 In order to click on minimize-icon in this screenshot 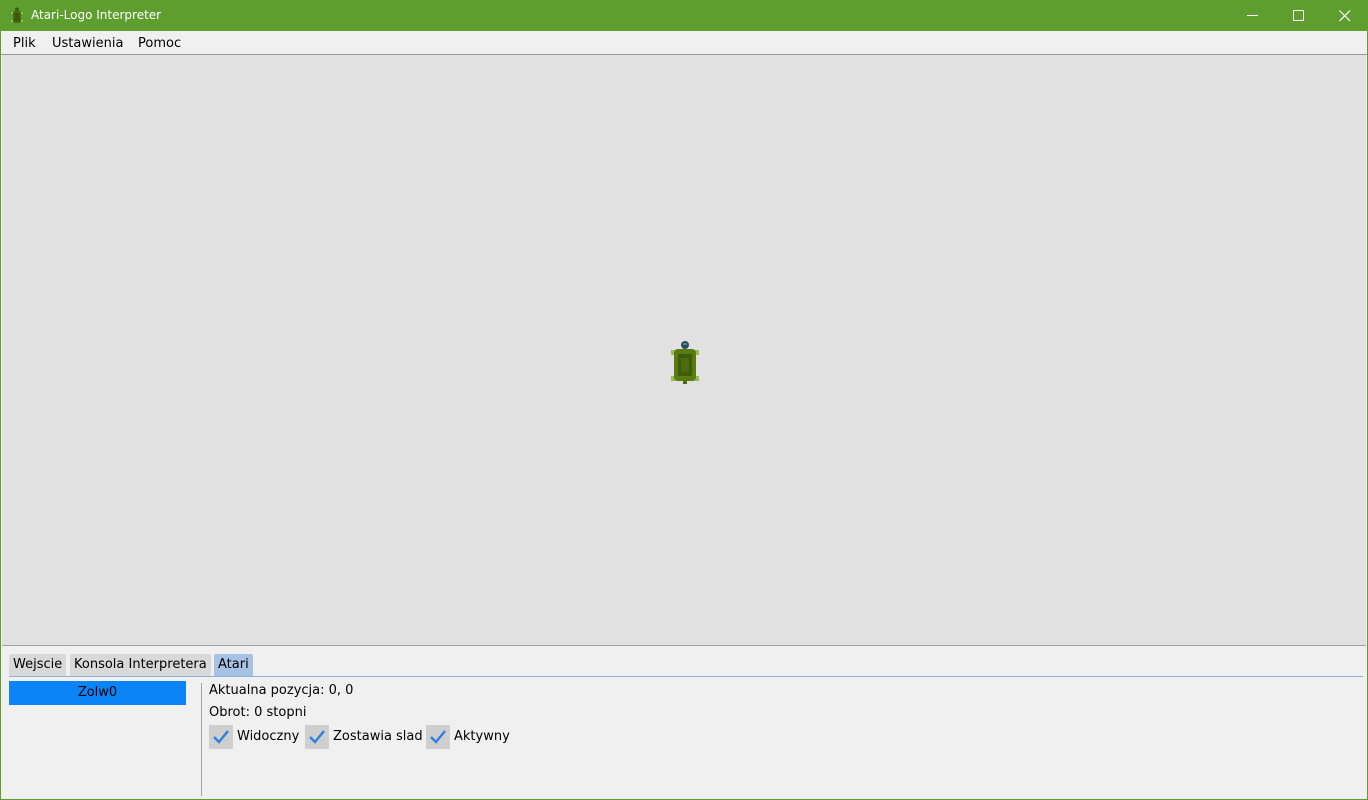, I will do `click(1252, 15)`.